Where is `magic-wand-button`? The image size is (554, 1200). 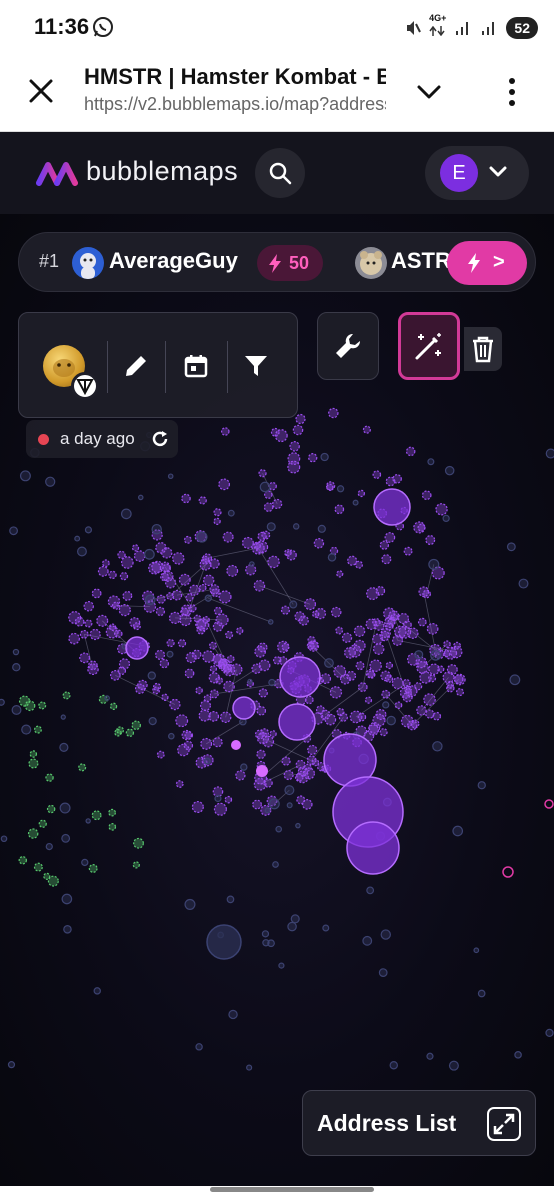
magic-wand-button is located at coordinates (429, 346).